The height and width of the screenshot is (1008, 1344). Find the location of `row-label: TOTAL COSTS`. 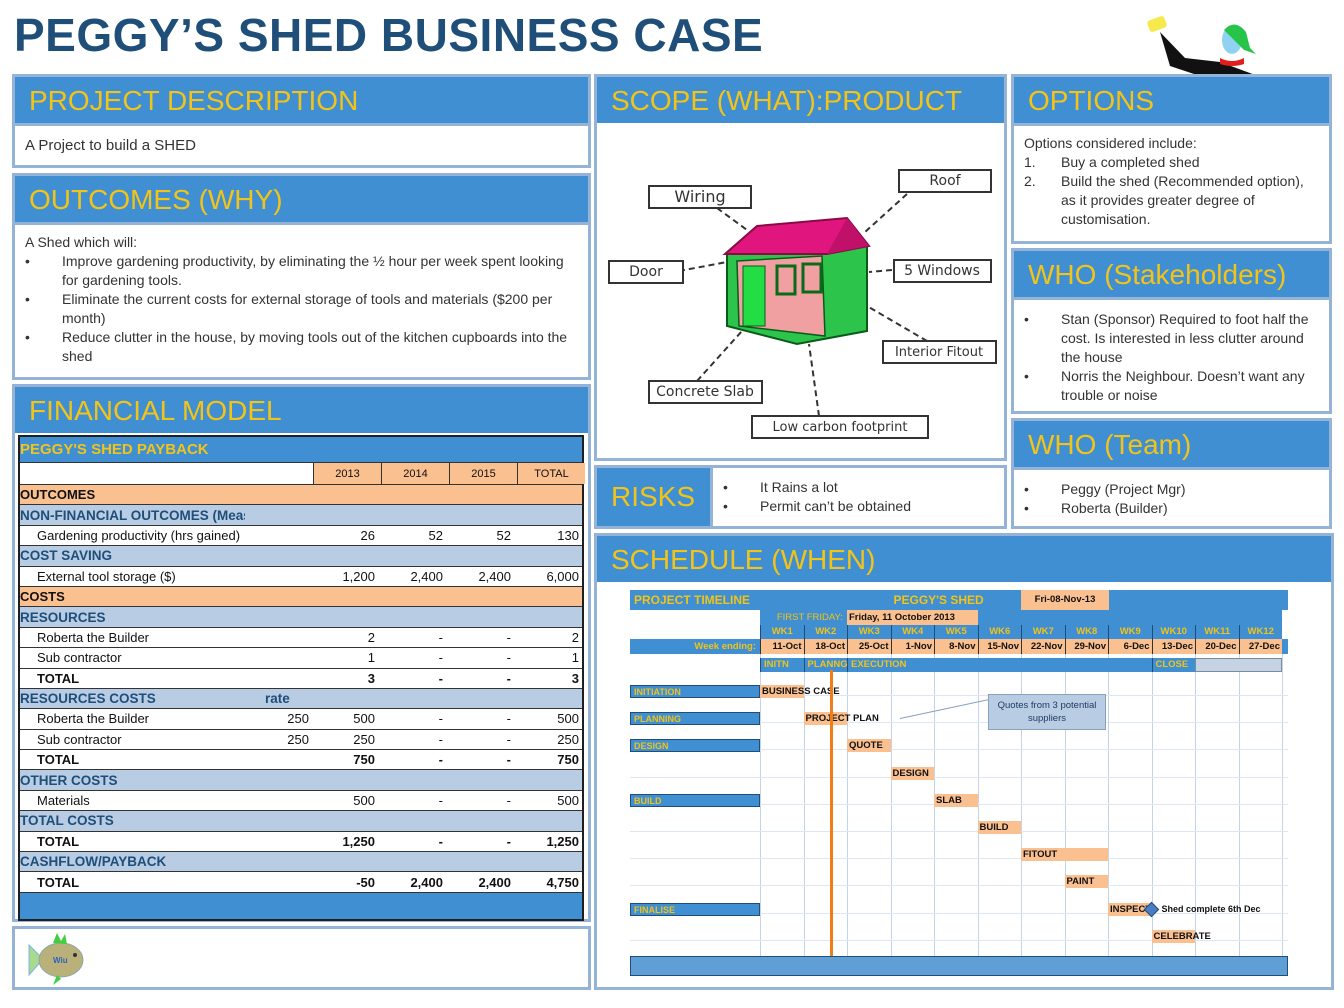

row-label: TOTAL COSTS is located at coordinates (67, 821).